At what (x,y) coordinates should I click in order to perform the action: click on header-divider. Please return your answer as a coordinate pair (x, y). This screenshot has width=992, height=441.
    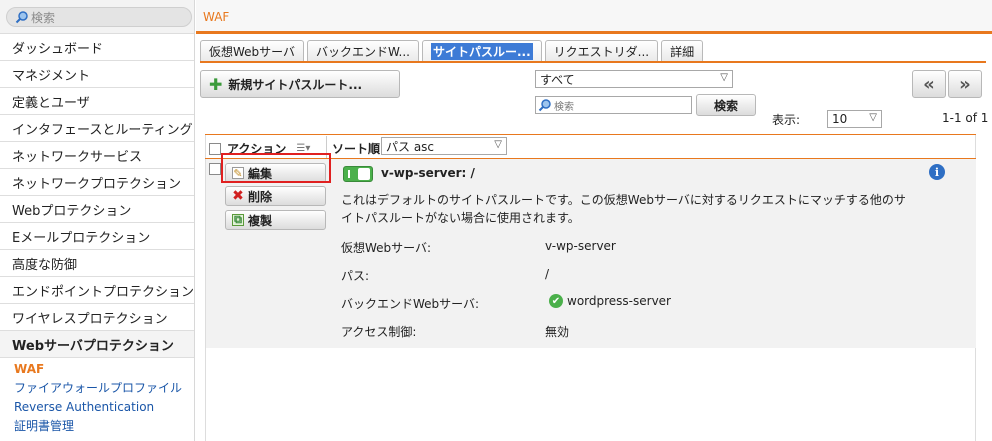
    Looking at the image, I should click on (594, 32).